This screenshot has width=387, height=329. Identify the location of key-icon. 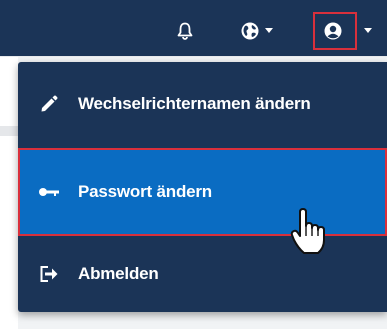
(49, 192).